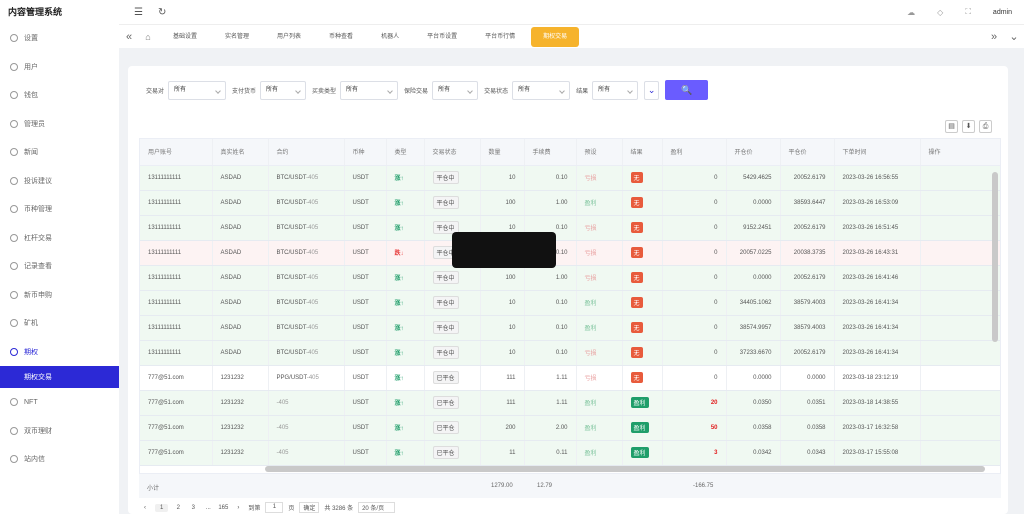 The height and width of the screenshot is (514, 1024). Describe the element at coordinates (162, 507) in the screenshot. I see `page-button: 1` at that location.